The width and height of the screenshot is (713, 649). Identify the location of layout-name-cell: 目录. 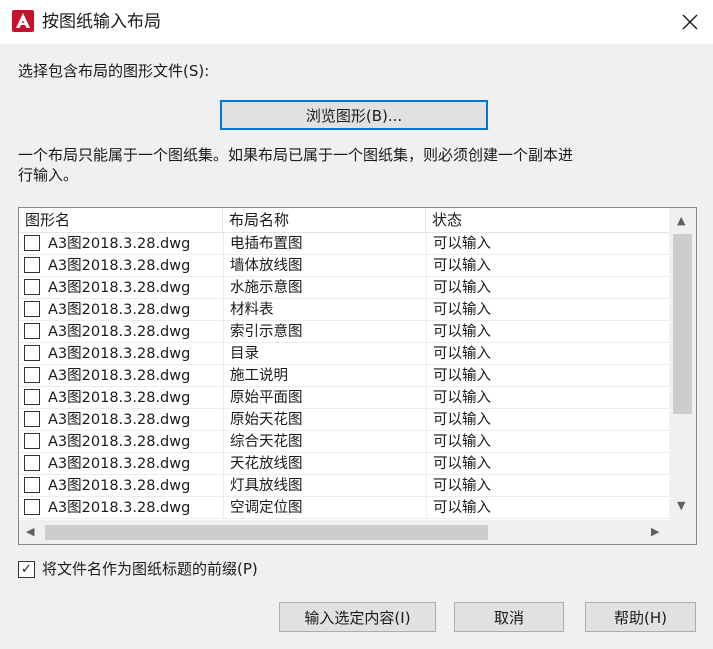
(244, 354).